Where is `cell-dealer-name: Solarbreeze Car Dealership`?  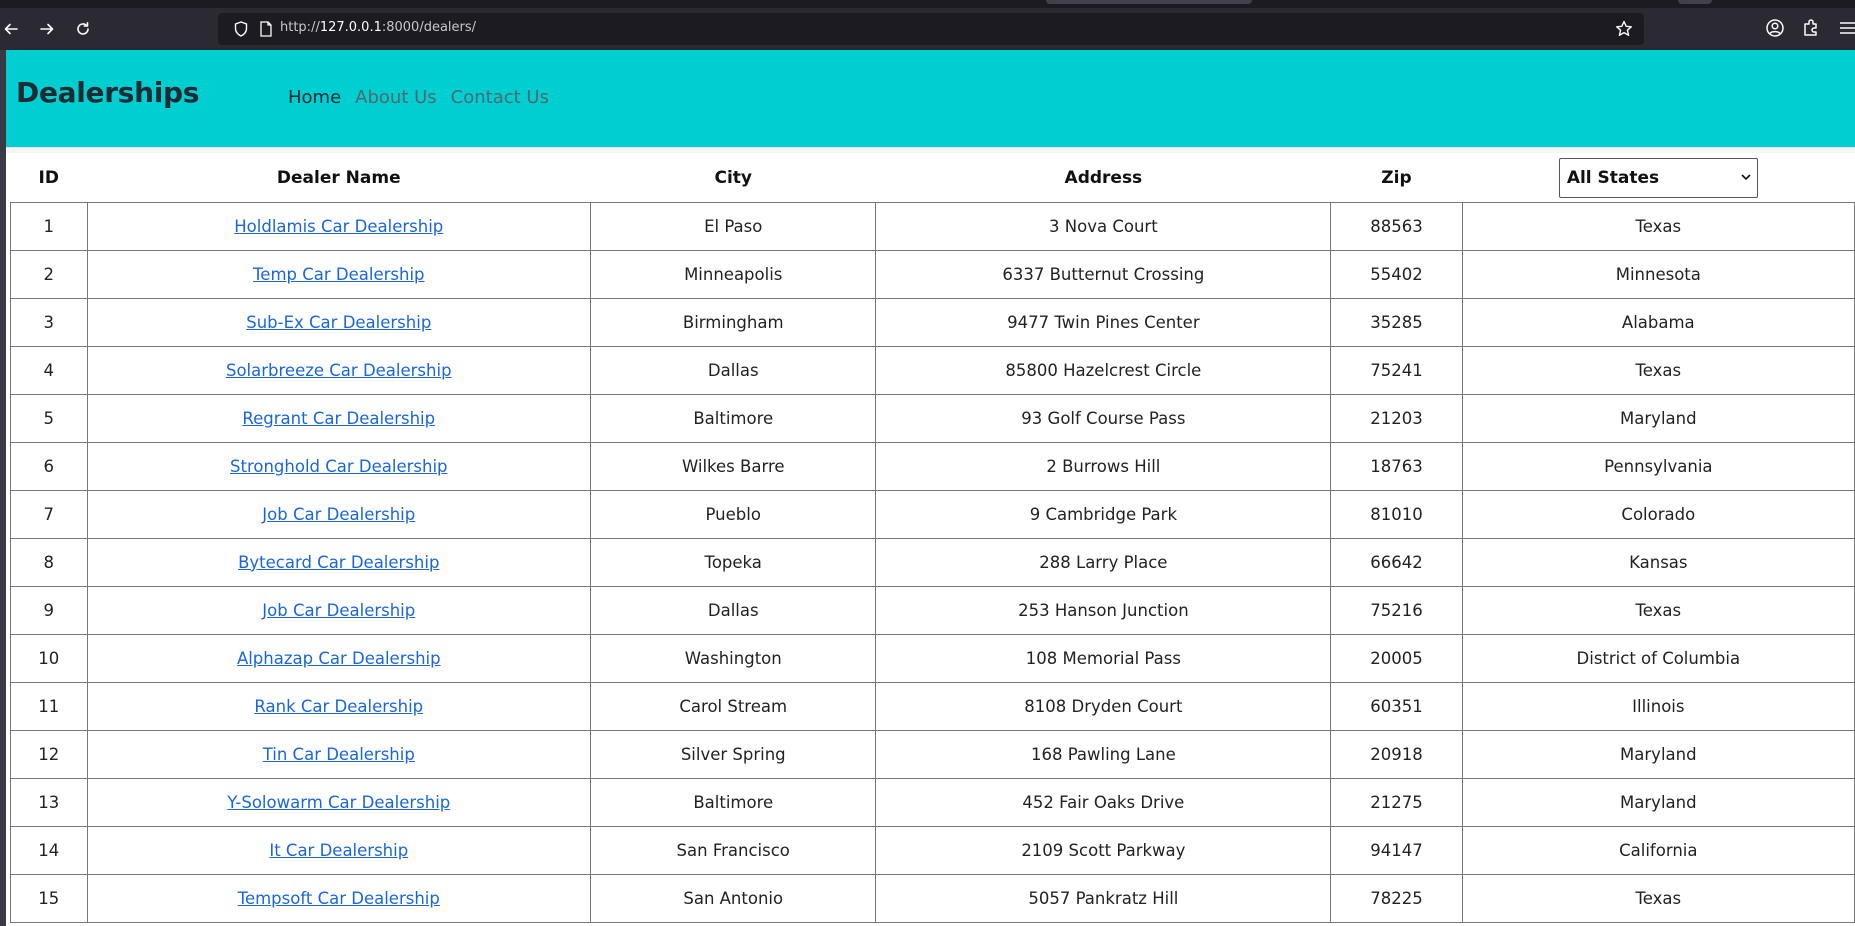 cell-dealer-name: Solarbreeze Car Dealership is located at coordinates (339, 370).